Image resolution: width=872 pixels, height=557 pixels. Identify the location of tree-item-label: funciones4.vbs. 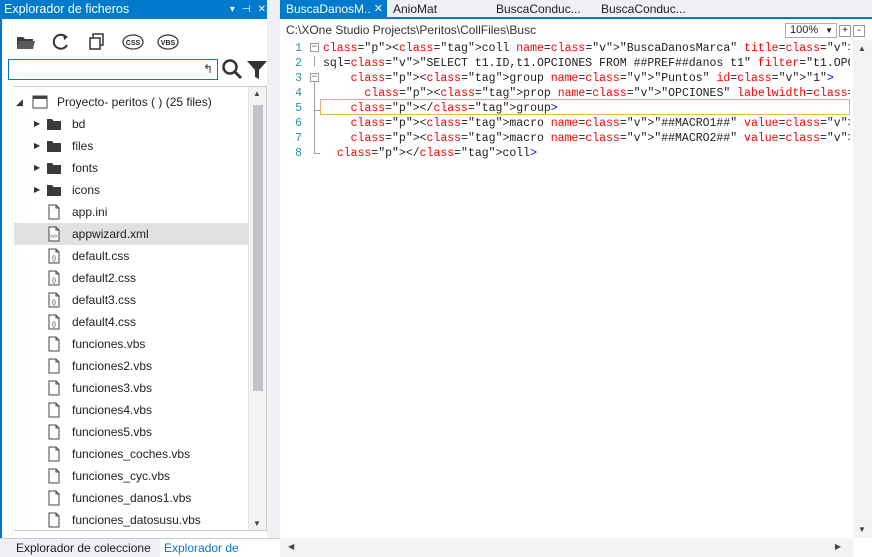
(112, 410).